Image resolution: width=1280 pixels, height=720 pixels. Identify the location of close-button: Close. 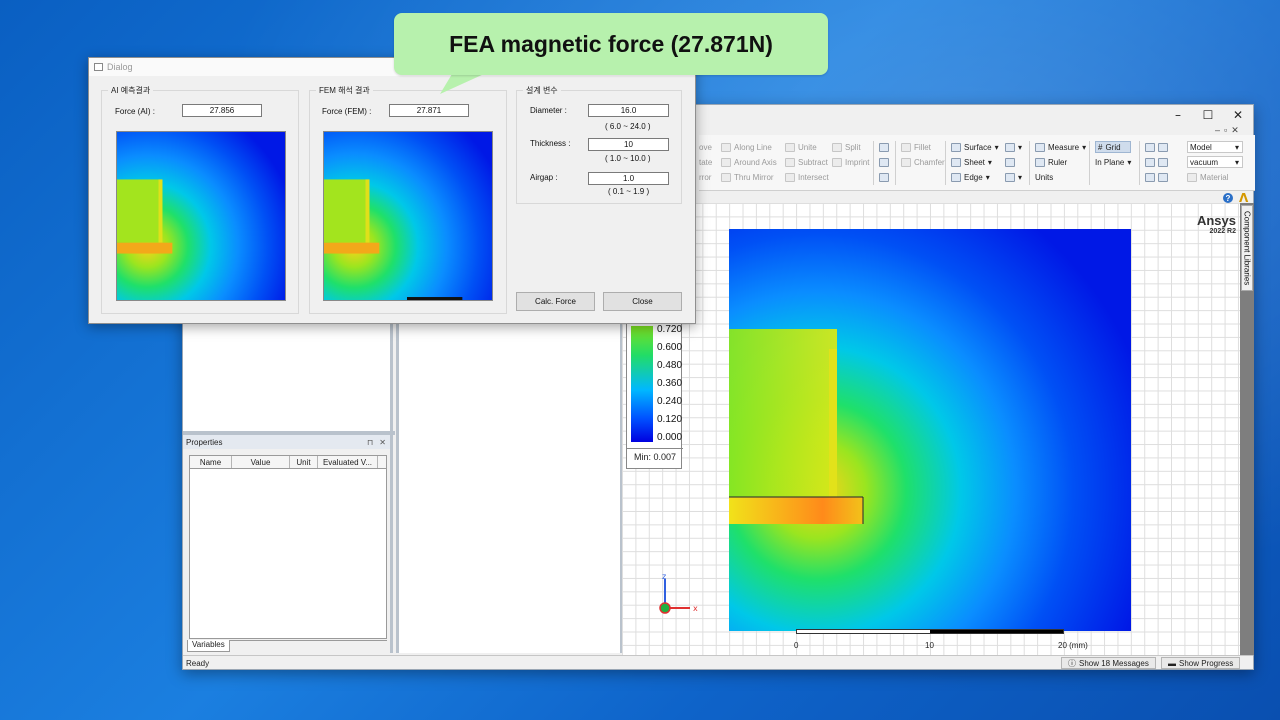
(642, 301).